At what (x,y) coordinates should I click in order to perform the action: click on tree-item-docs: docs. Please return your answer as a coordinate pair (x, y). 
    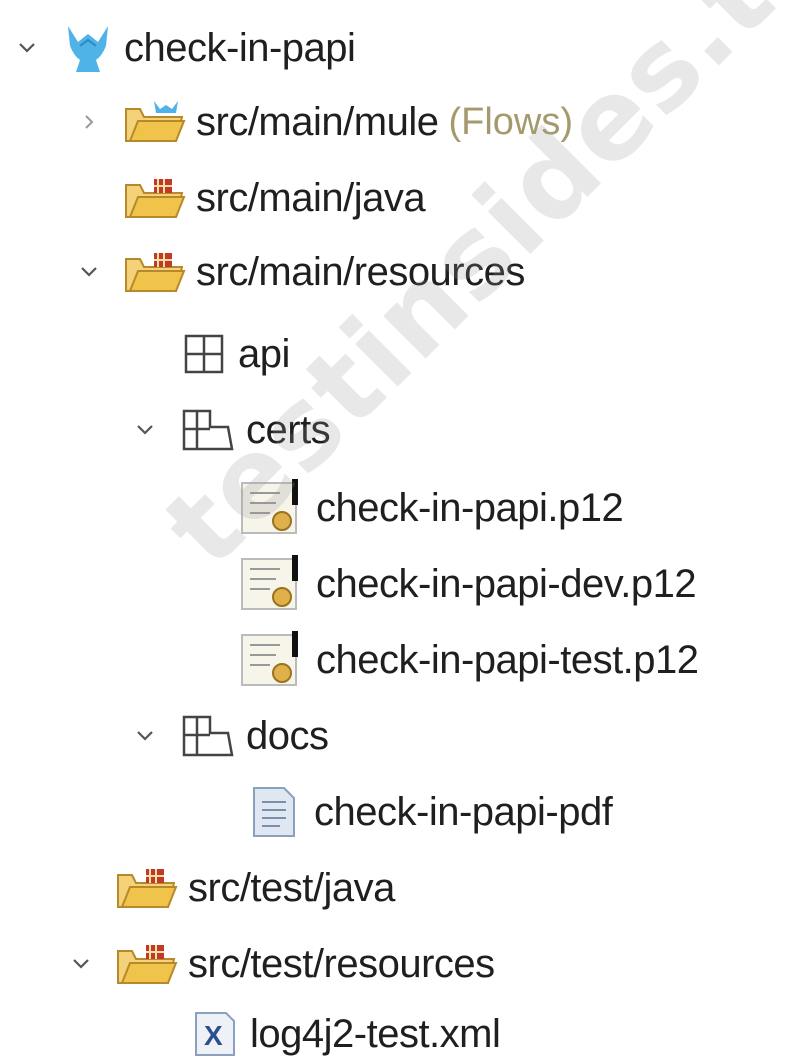
    Looking at the image, I should click on (230, 736).